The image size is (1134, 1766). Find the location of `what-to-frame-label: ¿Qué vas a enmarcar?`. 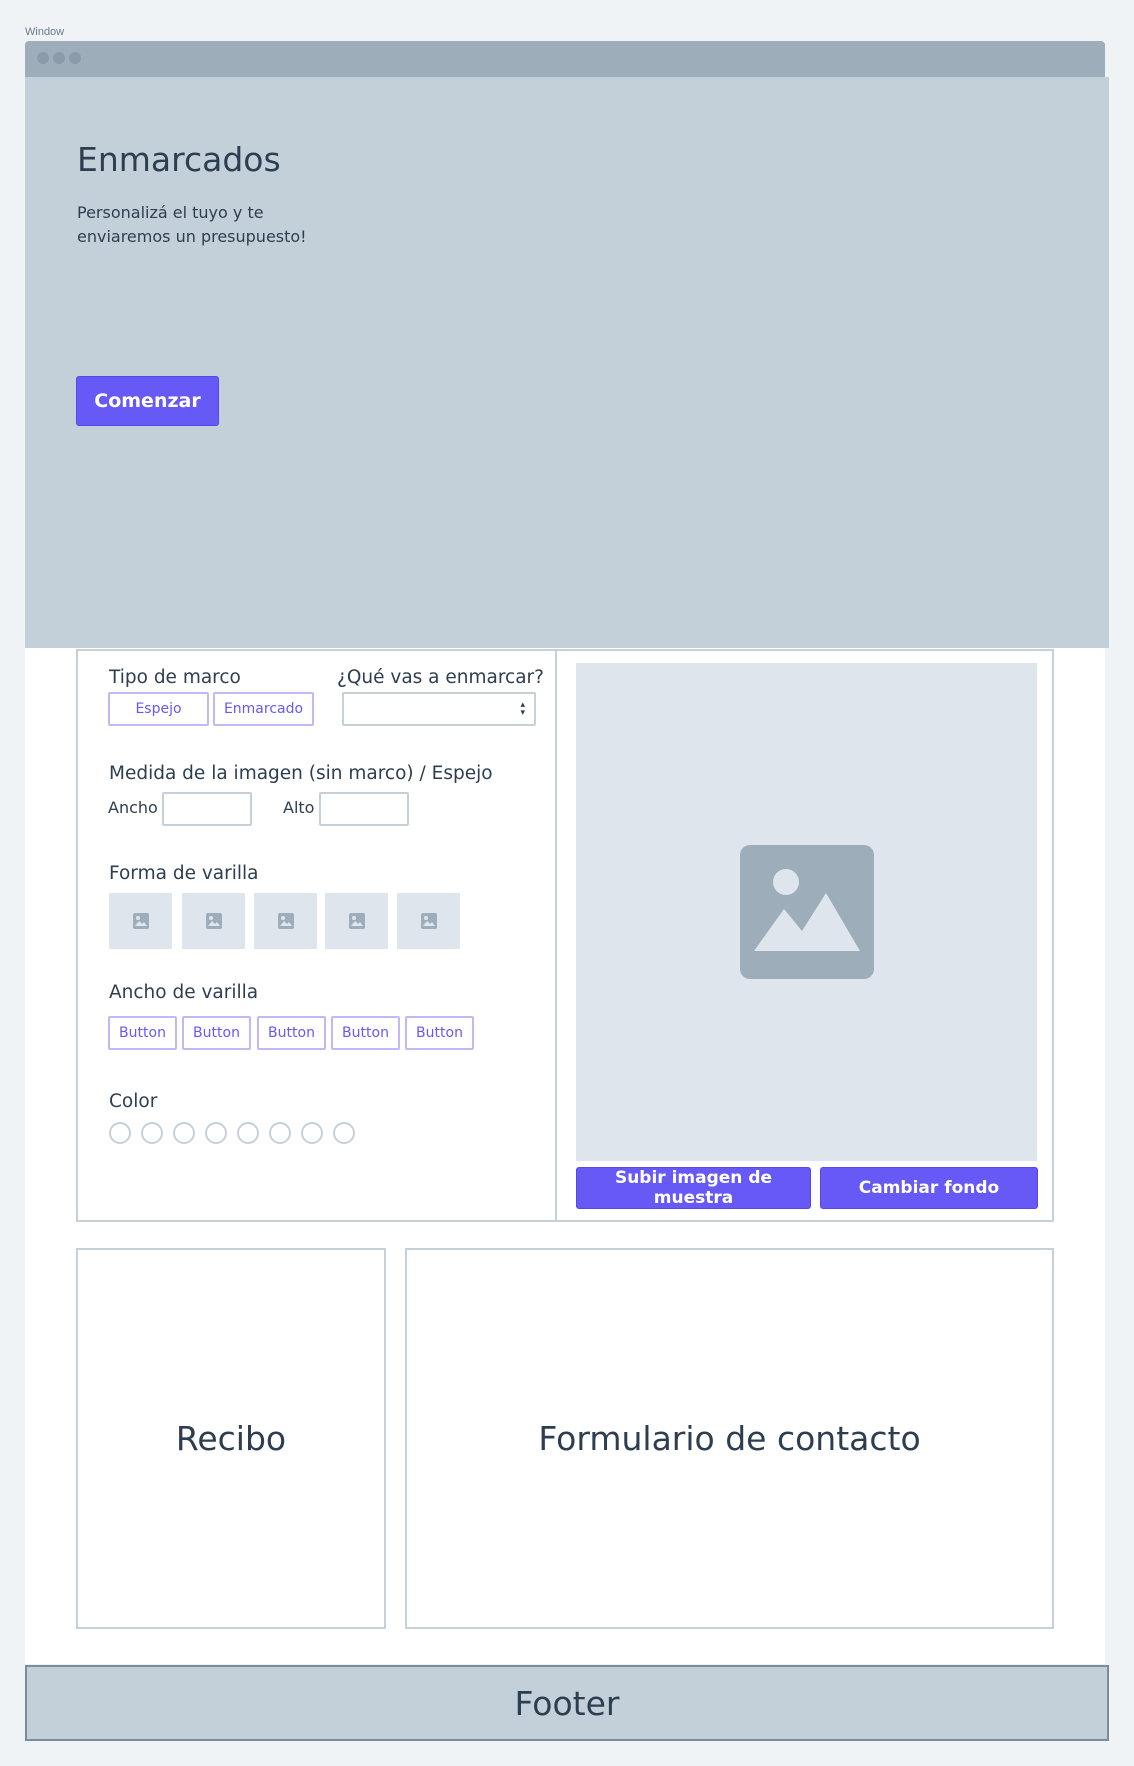

what-to-frame-label: ¿Qué vas a enmarcar? is located at coordinates (440, 677).